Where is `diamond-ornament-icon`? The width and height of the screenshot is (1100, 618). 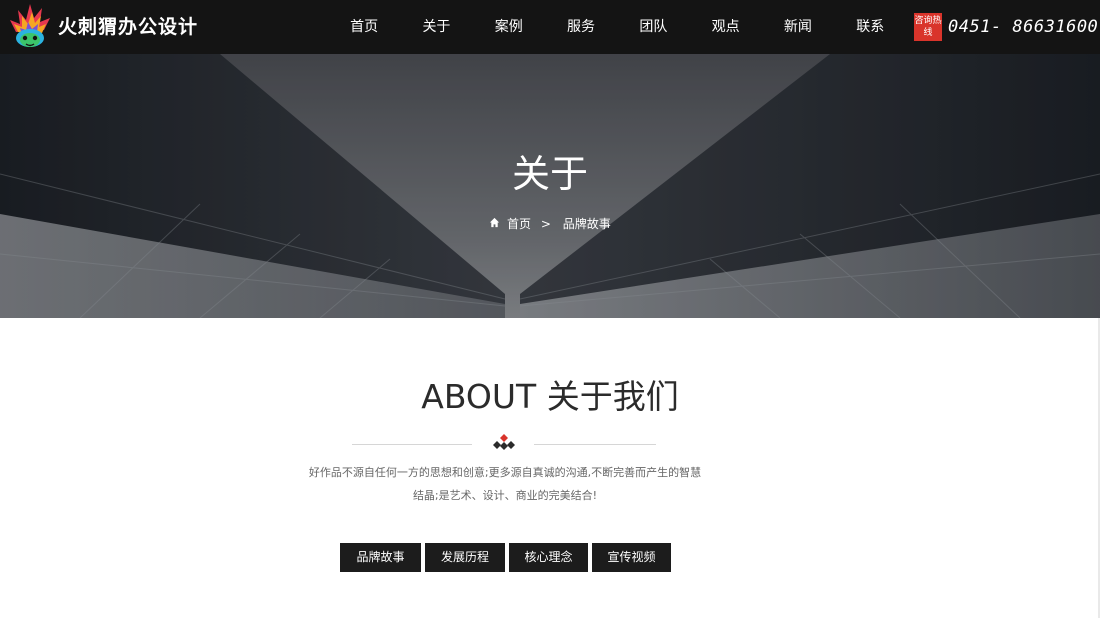 diamond-ornament-icon is located at coordinates (504, 442).